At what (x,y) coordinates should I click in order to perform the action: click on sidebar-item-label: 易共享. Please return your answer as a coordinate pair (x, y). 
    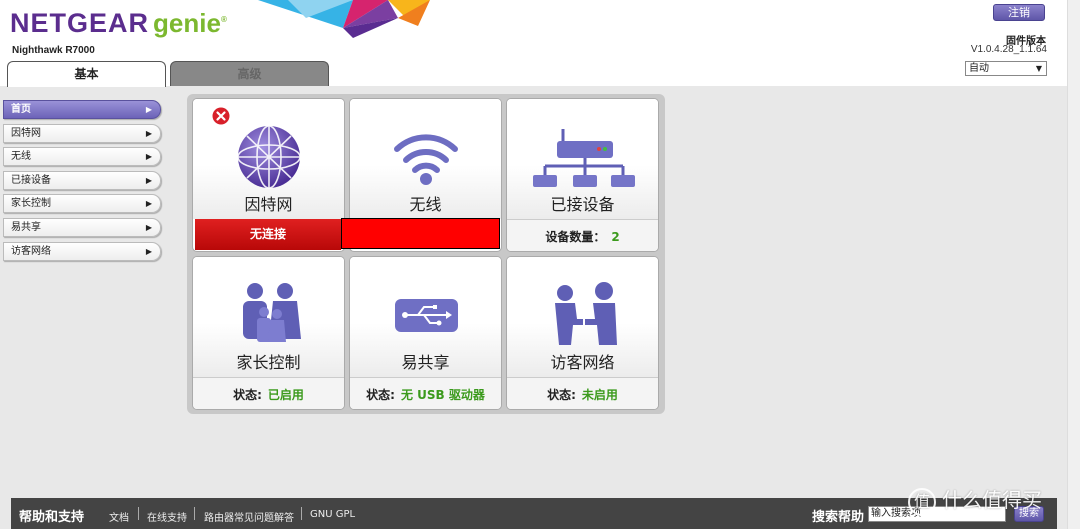
    Looking at the image, I should click on (26, 227).